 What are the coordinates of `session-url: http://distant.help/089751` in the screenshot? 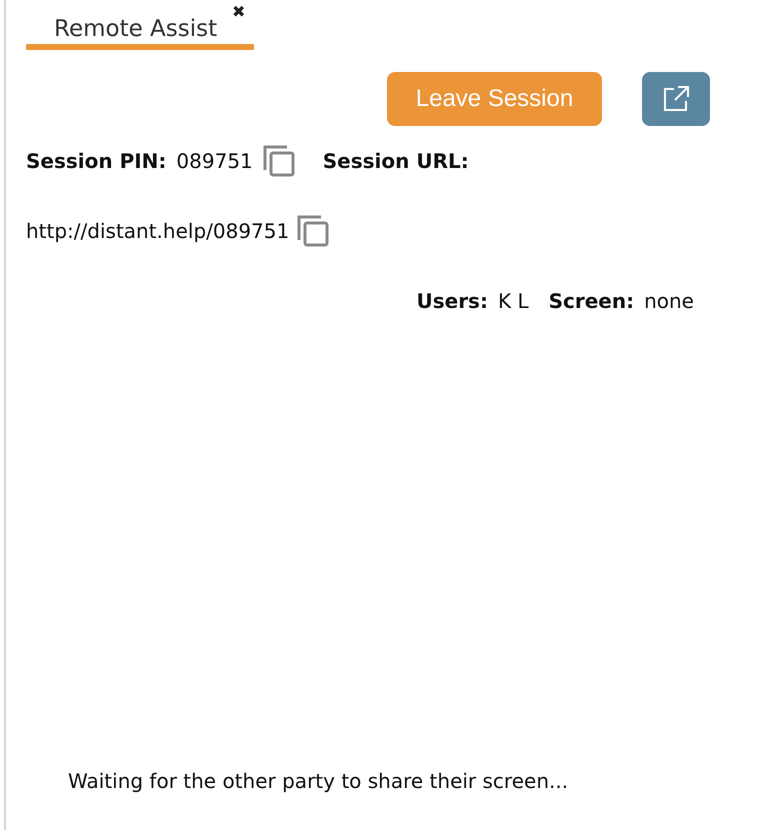 It's located at (158, 231).